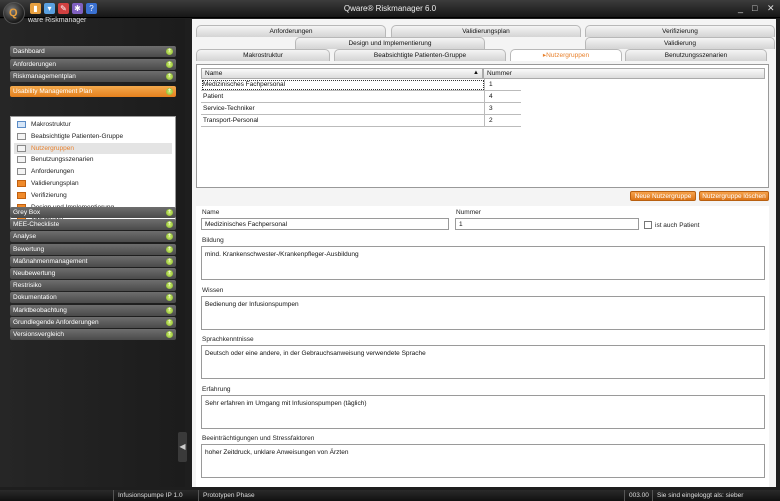 The height and width of the screenshot is (501, 780). Describe the element at coordinates (49, 195) in the screenshot. I see `submenu-item-label: Verifizierung` at that location.